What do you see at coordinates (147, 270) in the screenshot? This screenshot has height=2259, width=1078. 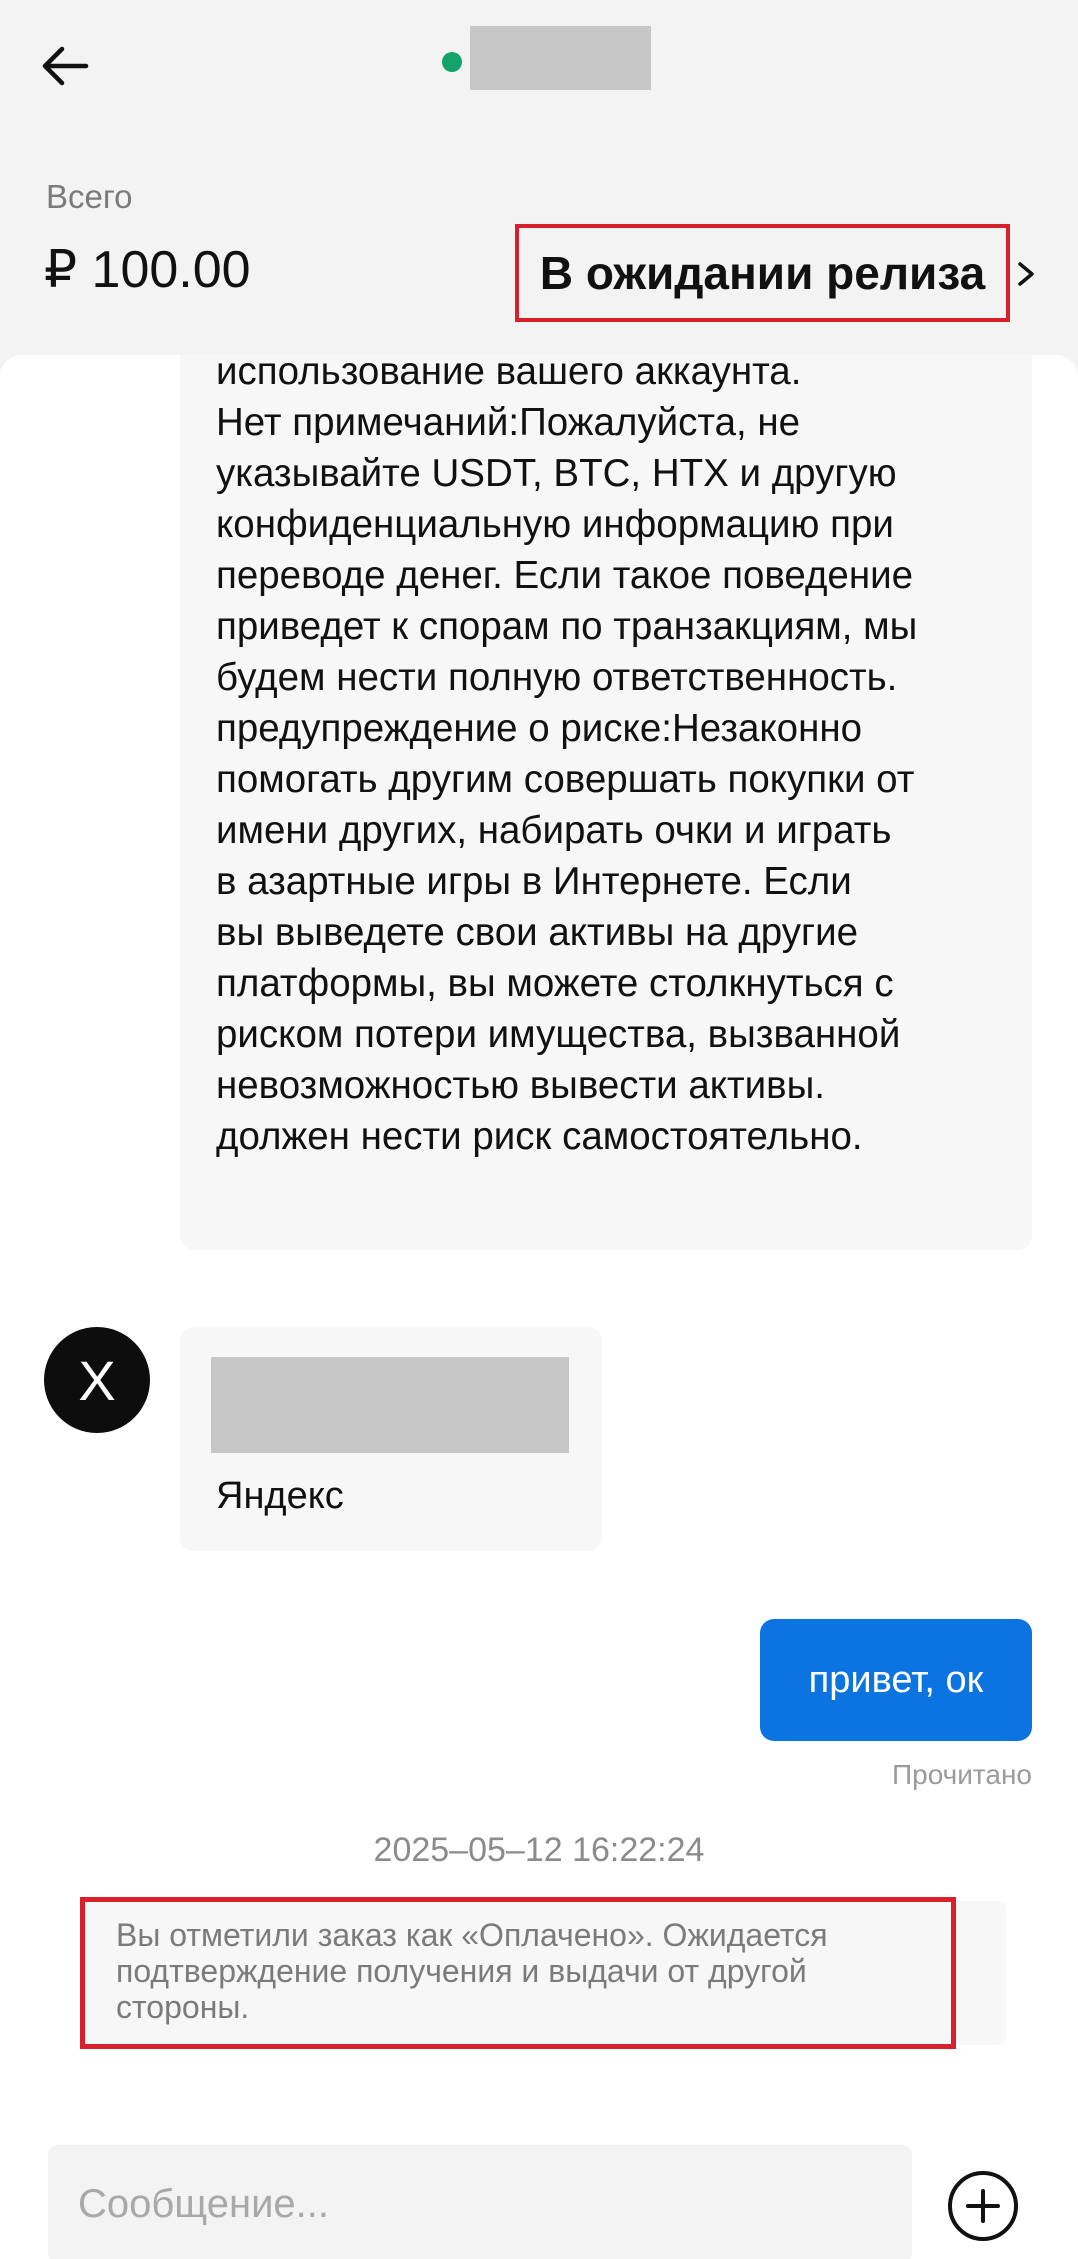 I see `total-amount: ₽ 100.00` at bounding box center [147, 270].